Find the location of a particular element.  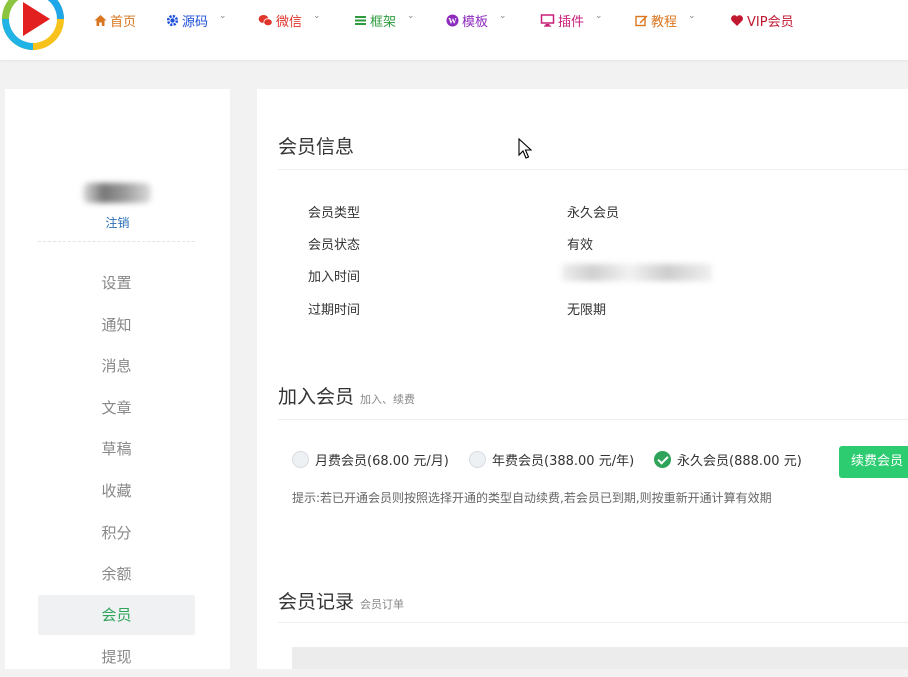

sidebar-item-messages: 消息 is located at coordinates (116, 366).